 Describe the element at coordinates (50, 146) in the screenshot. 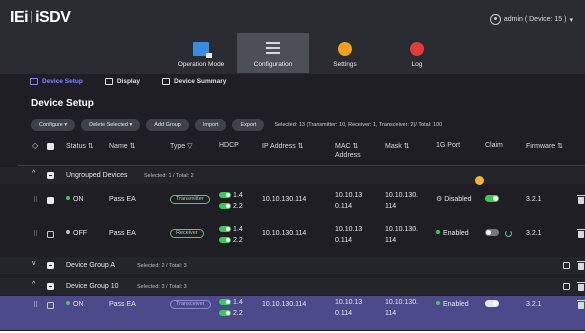

I see `select-all-checkbox` at that location.